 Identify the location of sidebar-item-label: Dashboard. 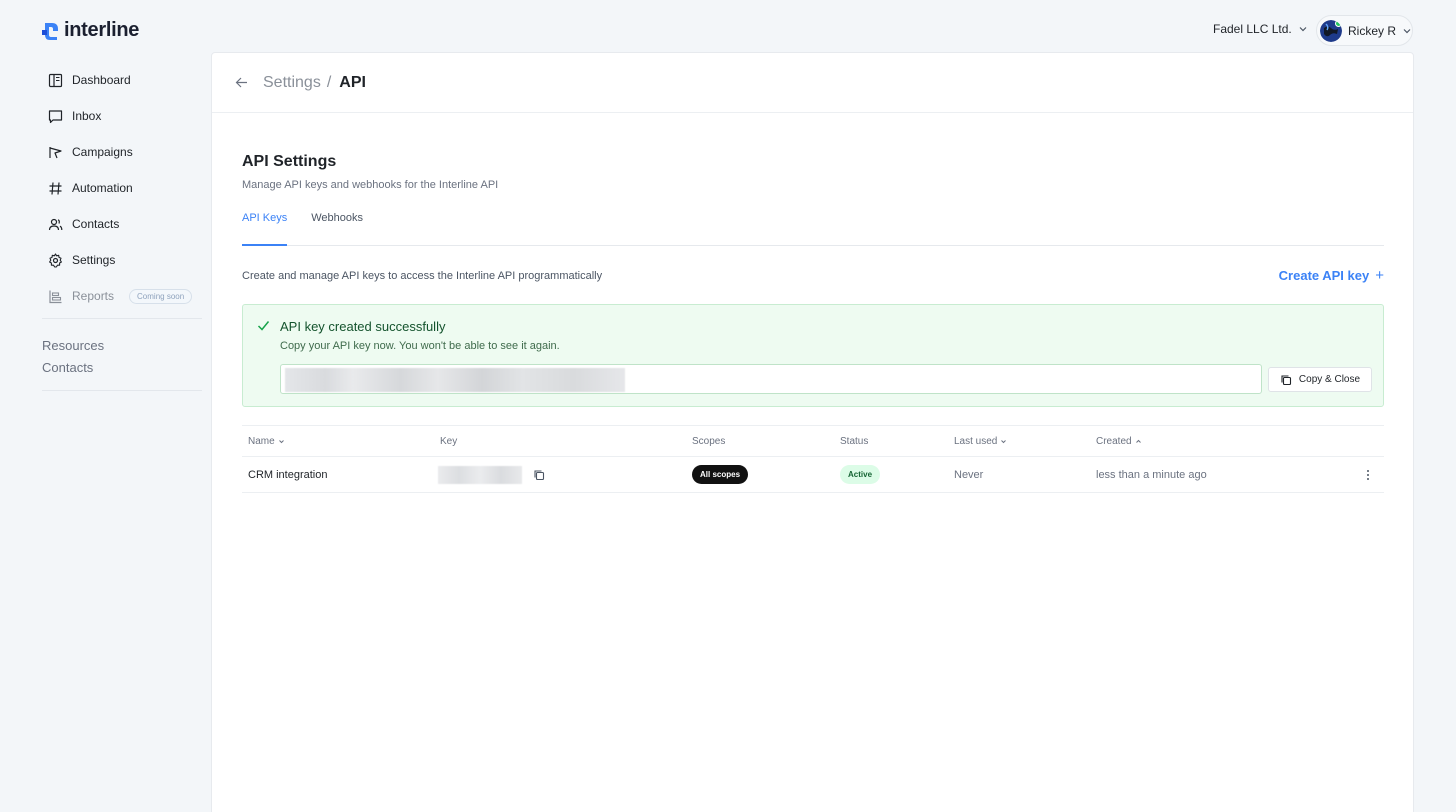
(101, 80).